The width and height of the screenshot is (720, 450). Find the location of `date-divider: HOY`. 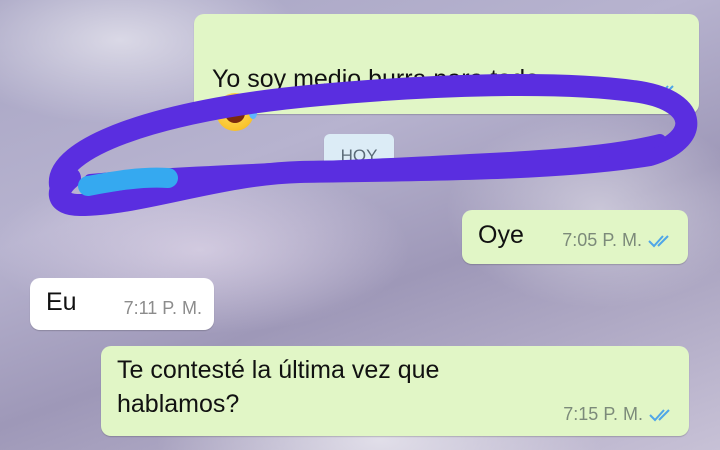

date-divider: HOY is located at coordinates (359, 154).